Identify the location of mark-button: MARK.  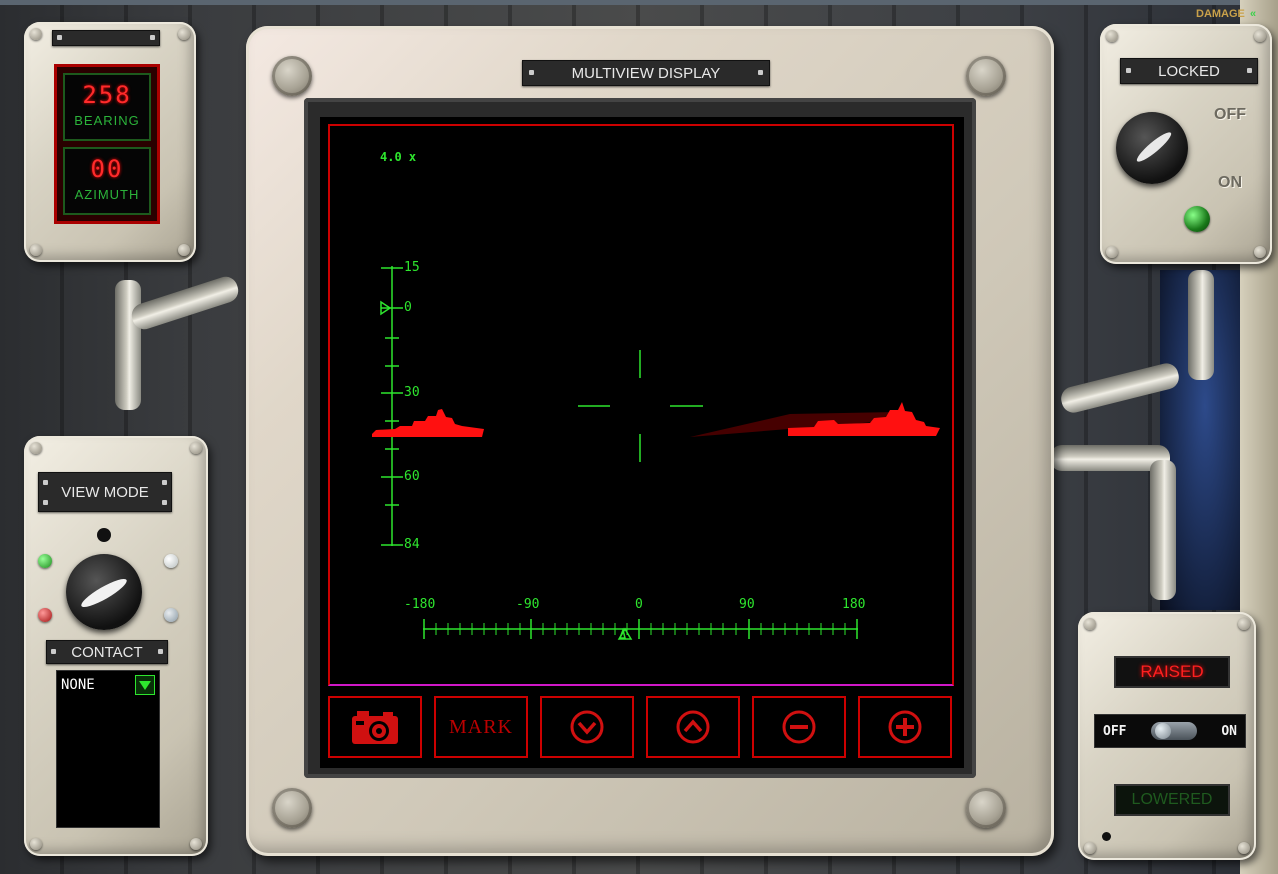
(481, 727).